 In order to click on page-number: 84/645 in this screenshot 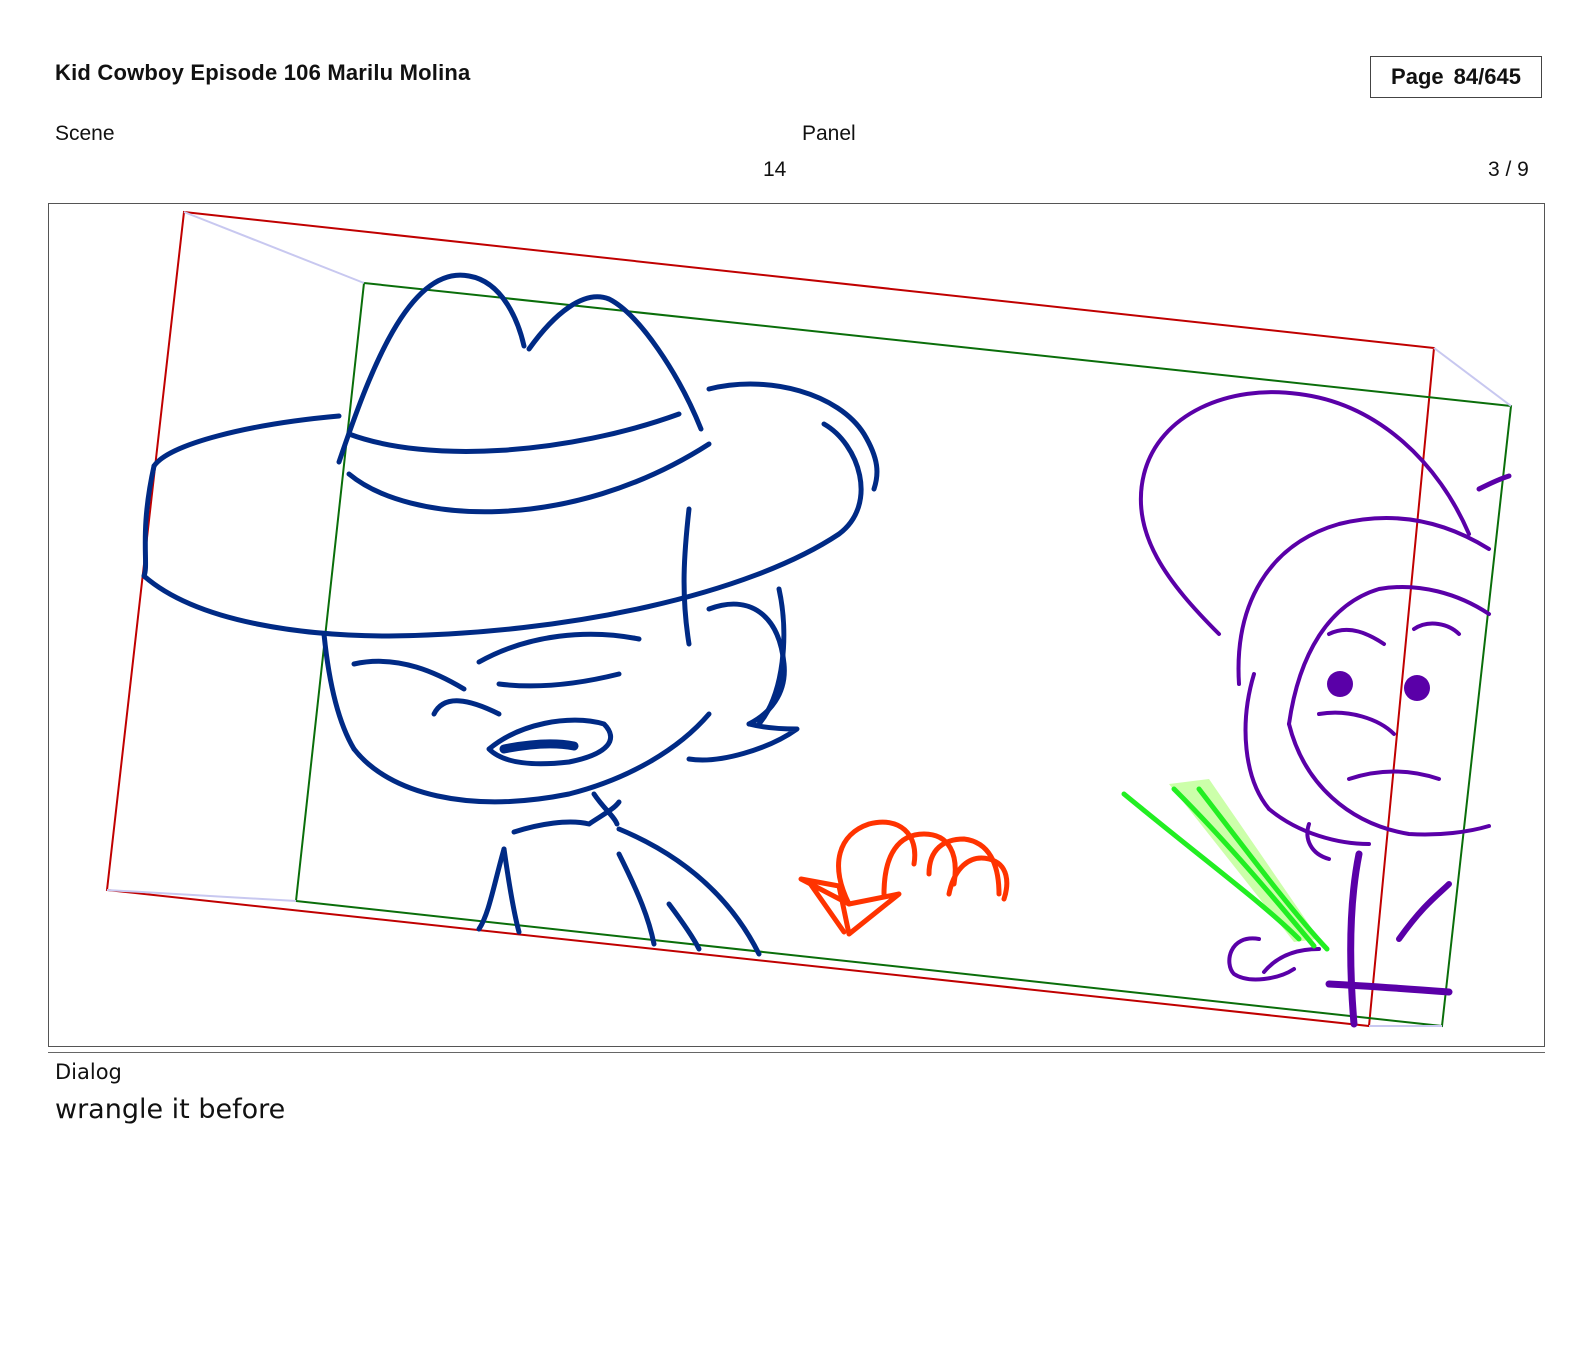, I will do `click(1487, 76)`.